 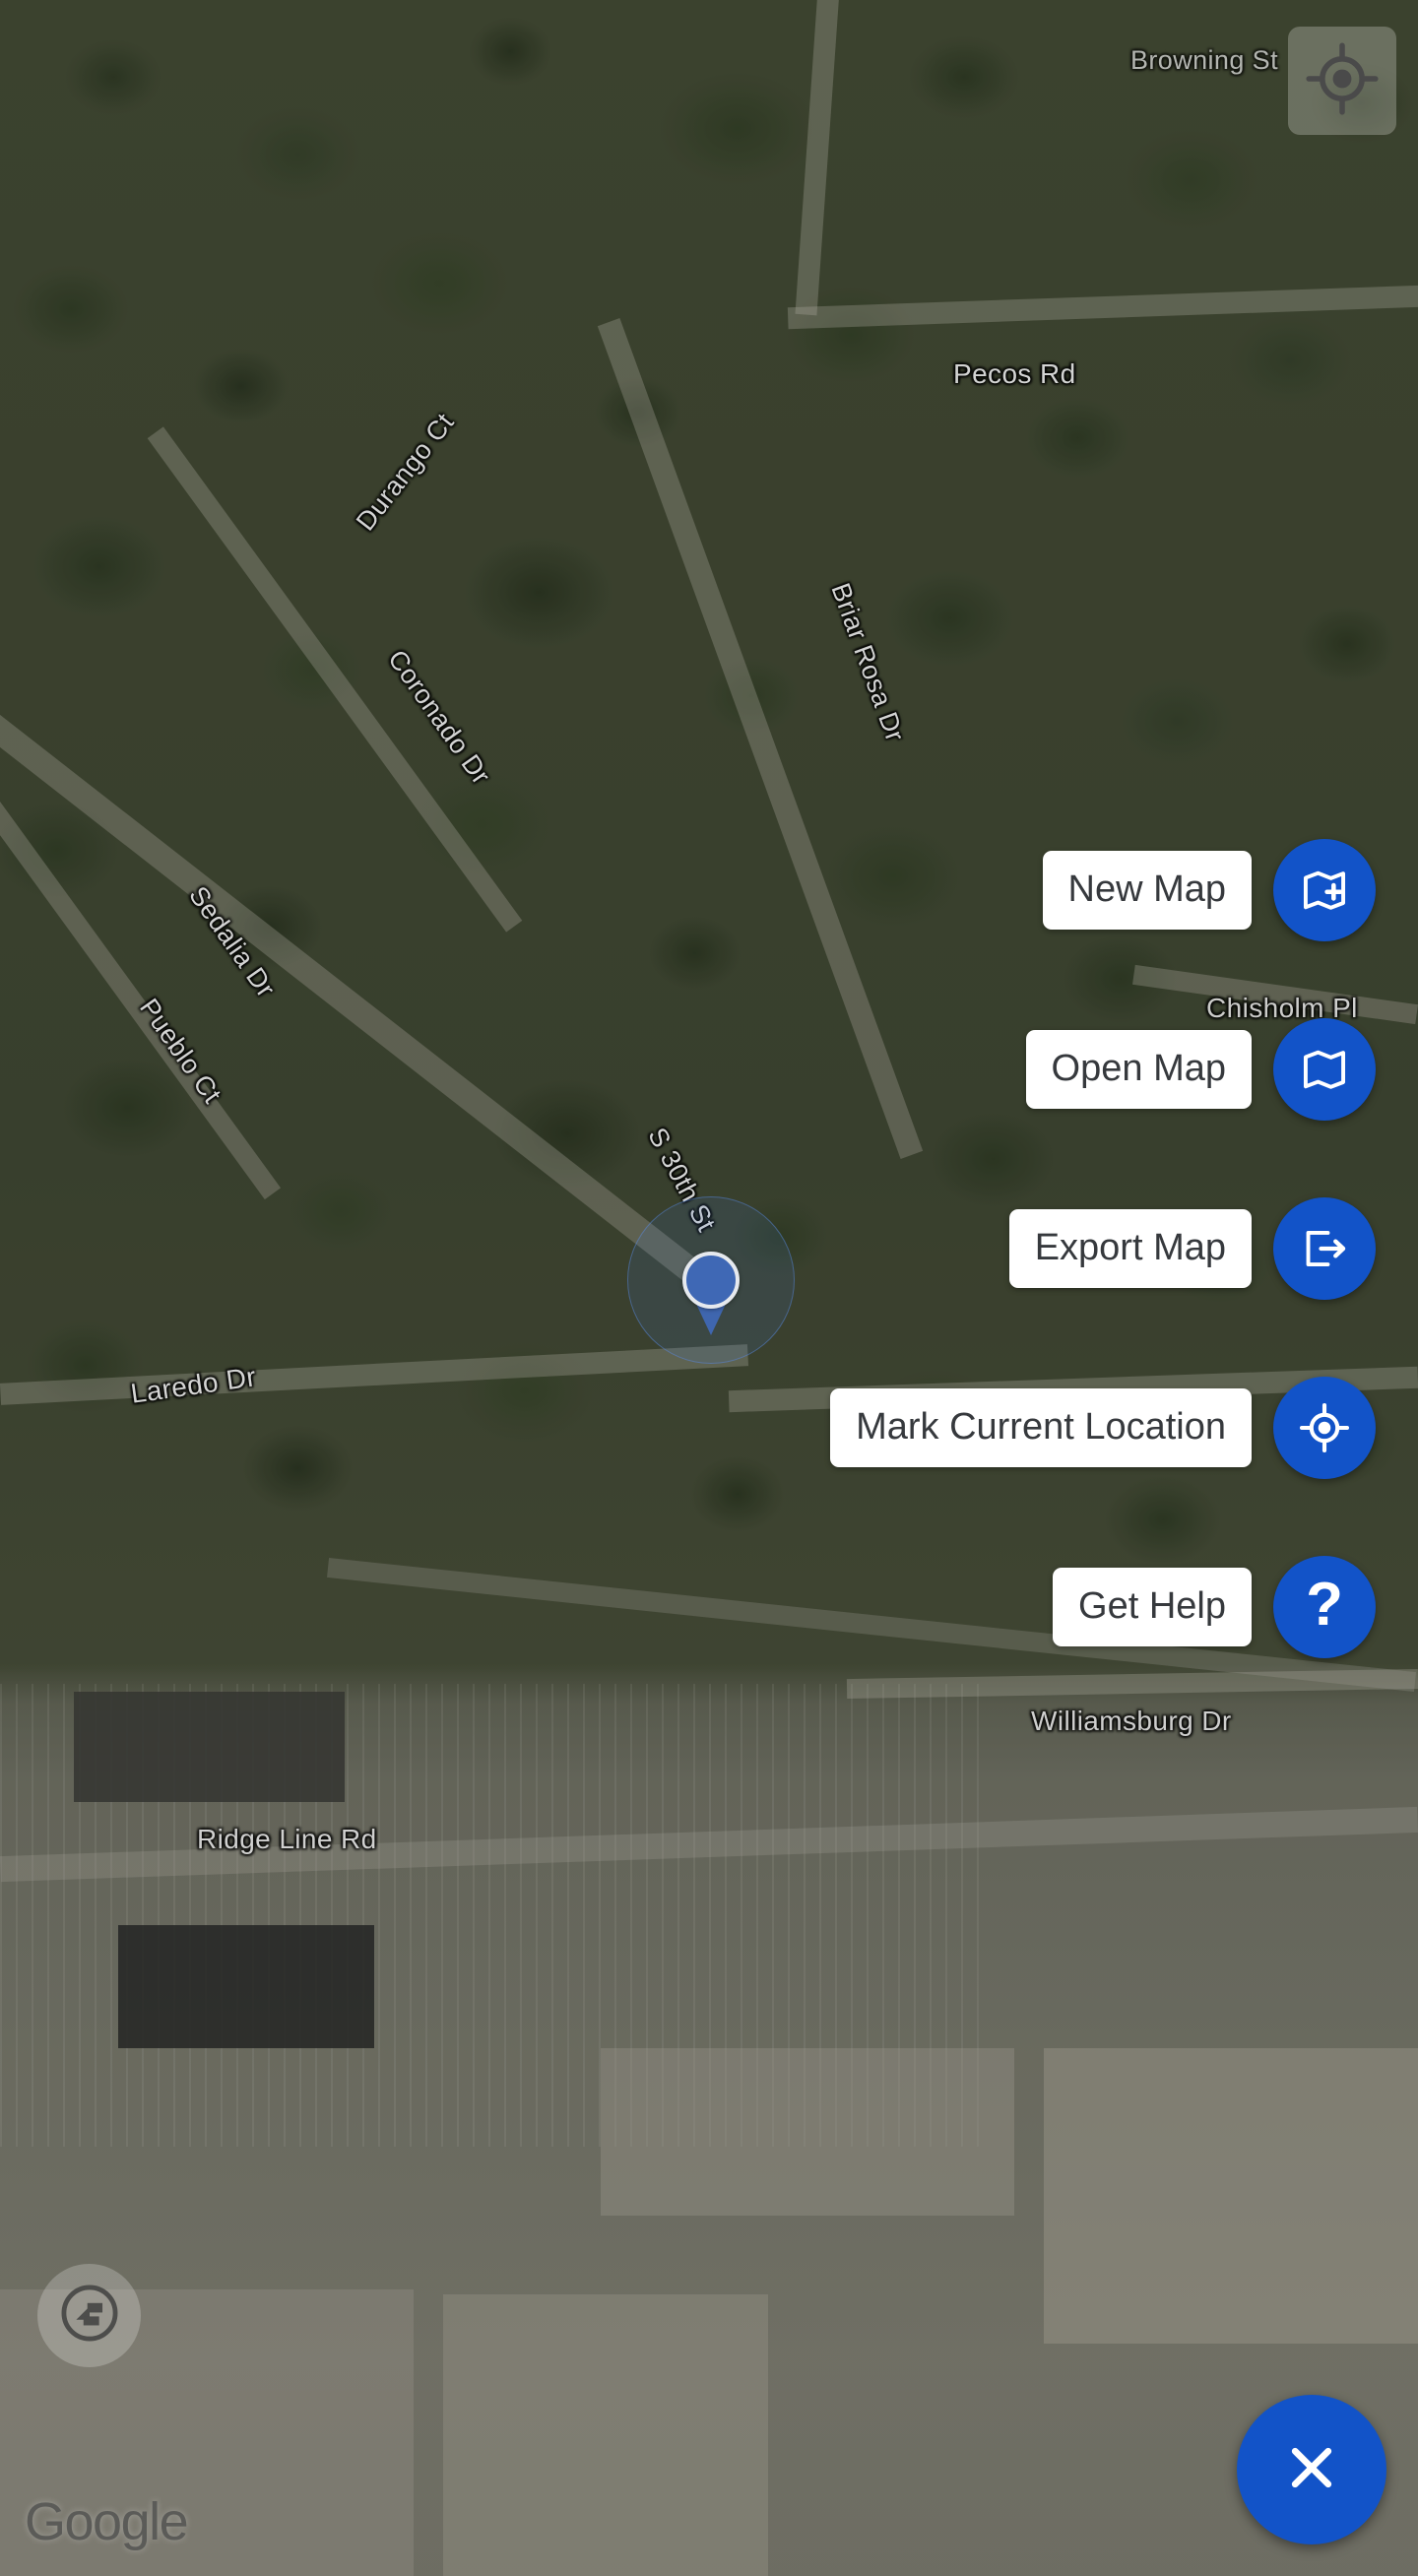 I want to click on fab-item-get-help: Get Help?, so click(x=1214, y=1607).